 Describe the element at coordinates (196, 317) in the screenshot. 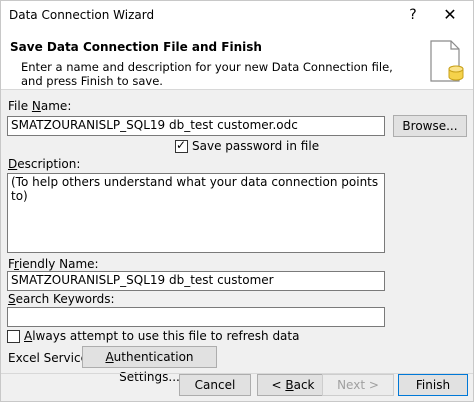

I see `search-keywords-input` at that location.